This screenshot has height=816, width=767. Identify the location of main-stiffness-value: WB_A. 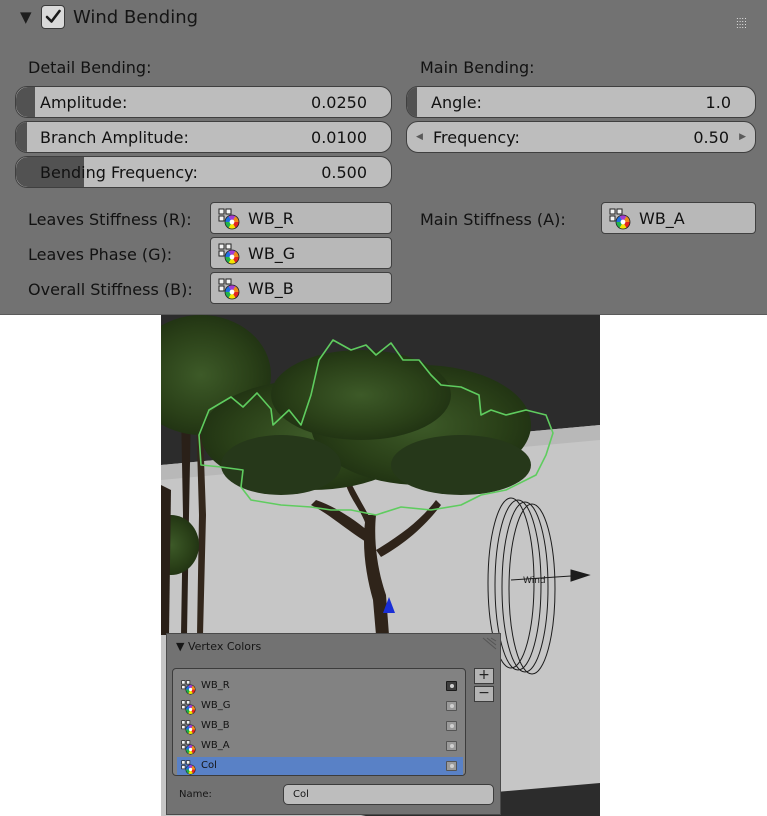
(662, 218).